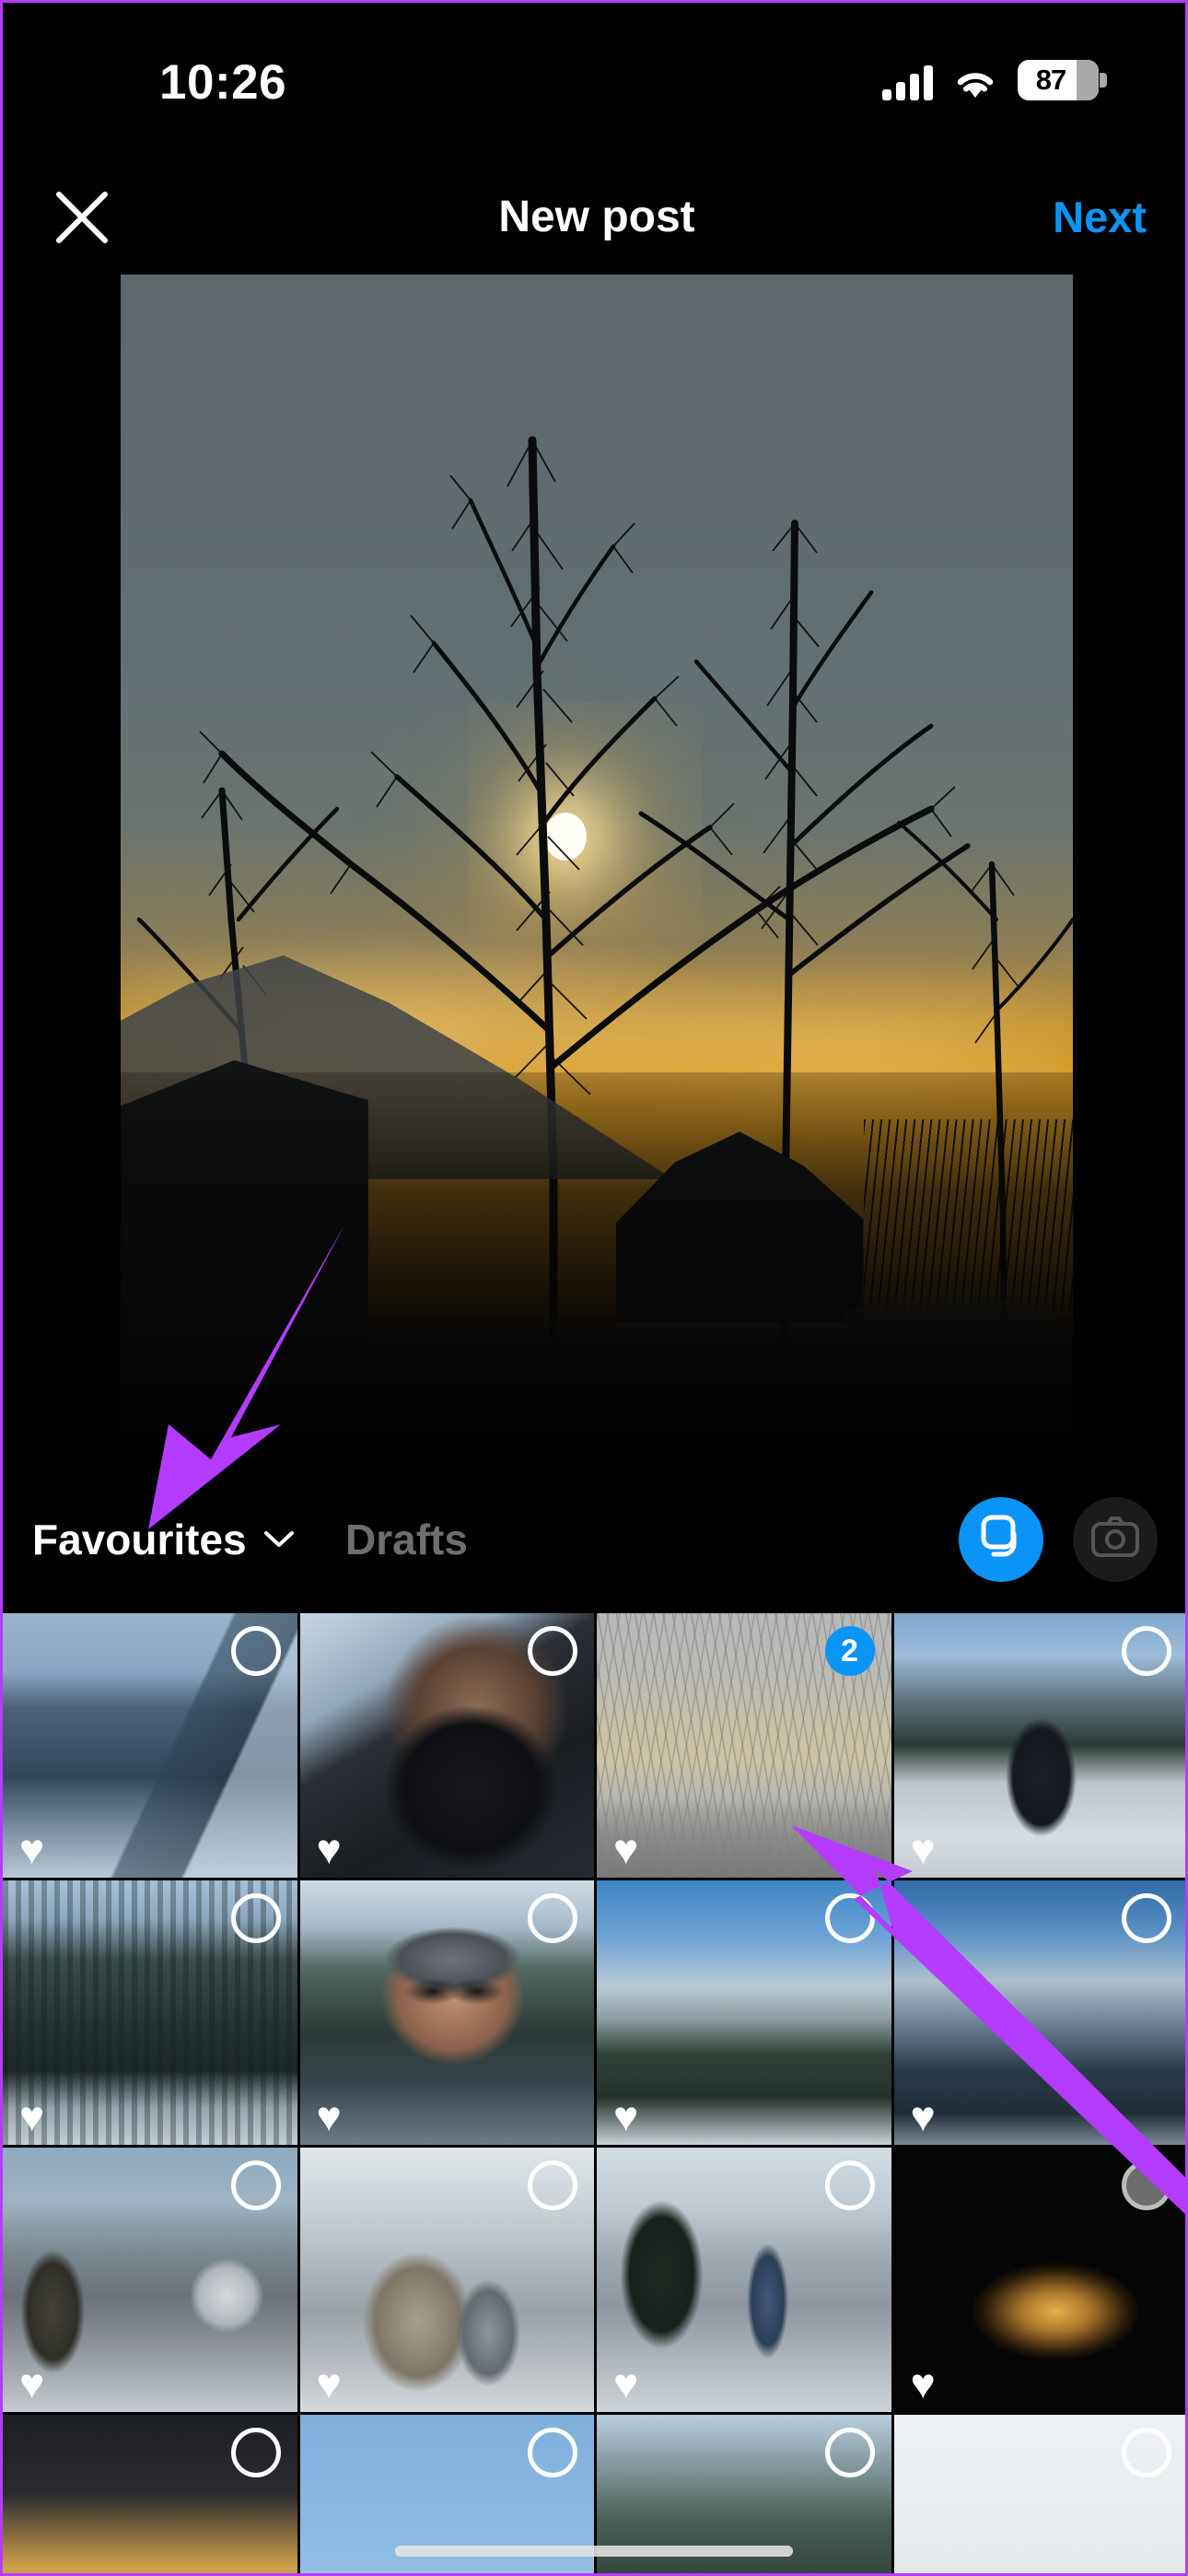 The width and height of the screenshot is (1188, 2576). Describe the element at coordinates (745, 1746) in the screenshot. I see `table-row-selected: 2 ♥` at that location.